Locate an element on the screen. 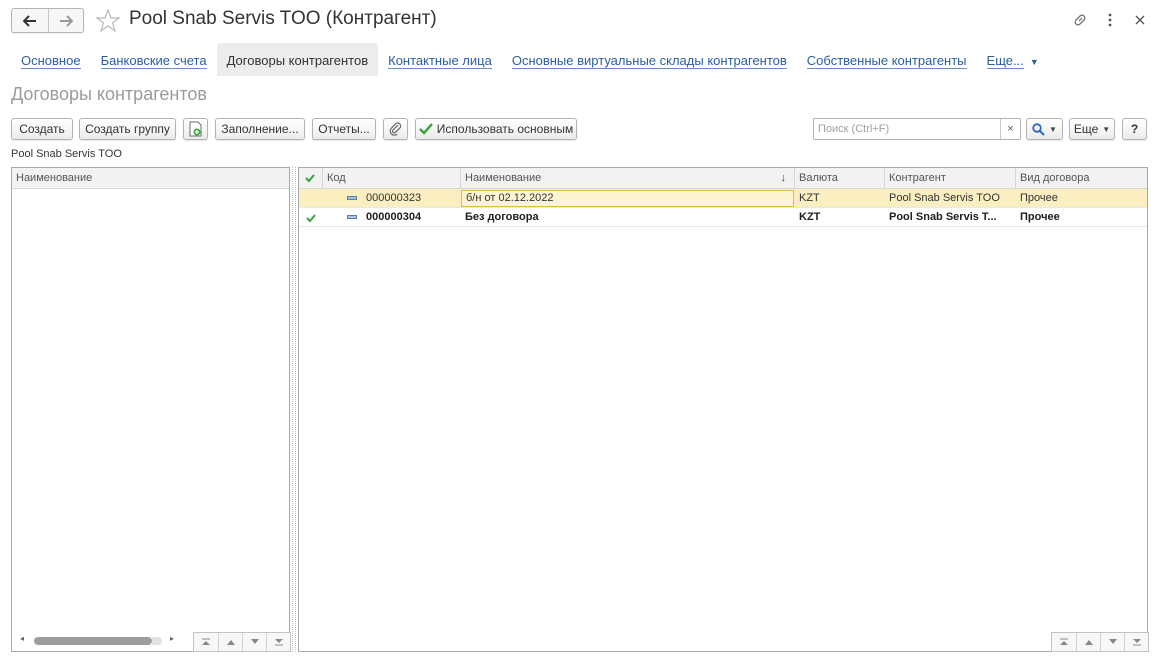  group-tree-header: Наименование is located at coordinates (150, 178).